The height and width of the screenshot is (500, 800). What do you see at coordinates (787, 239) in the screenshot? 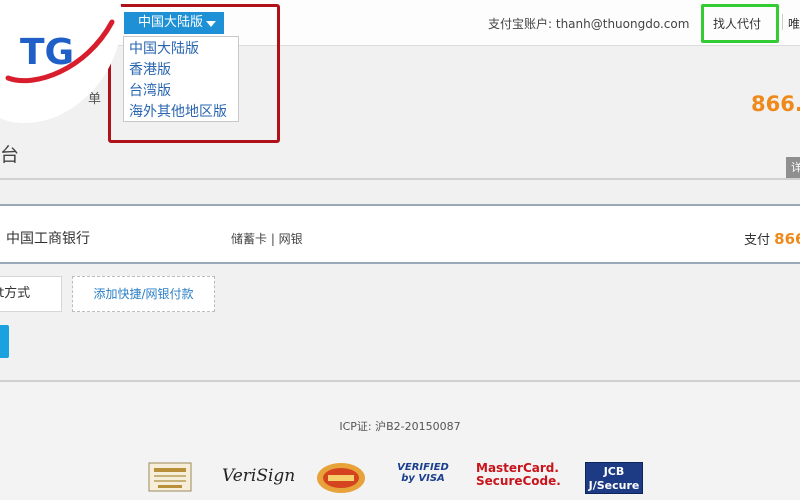
I see `pay-value: 866` at bounding box center [787, 239].